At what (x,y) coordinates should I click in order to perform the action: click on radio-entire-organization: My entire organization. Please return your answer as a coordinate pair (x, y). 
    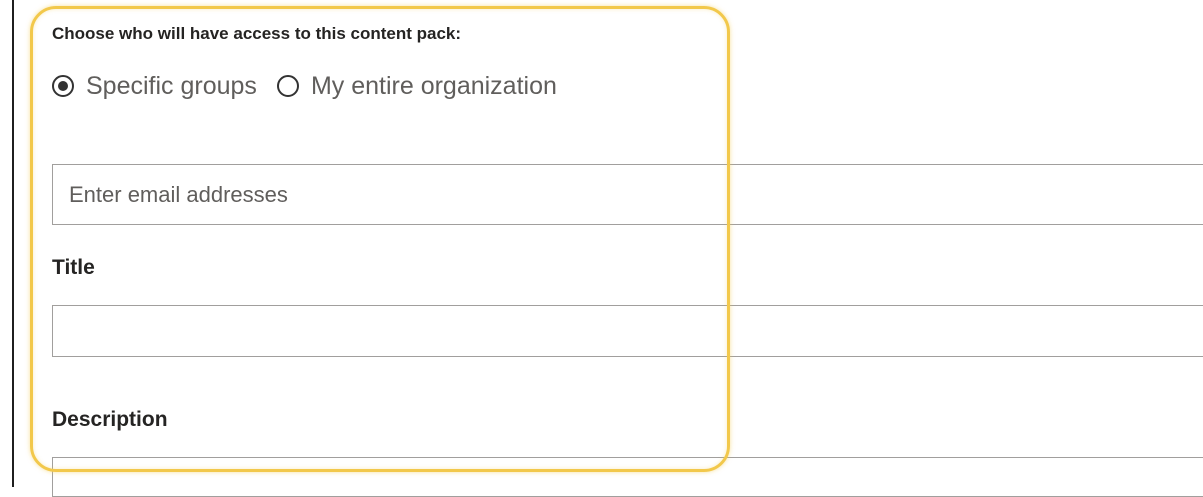
    Looking at the image, I should click on (416, 86).